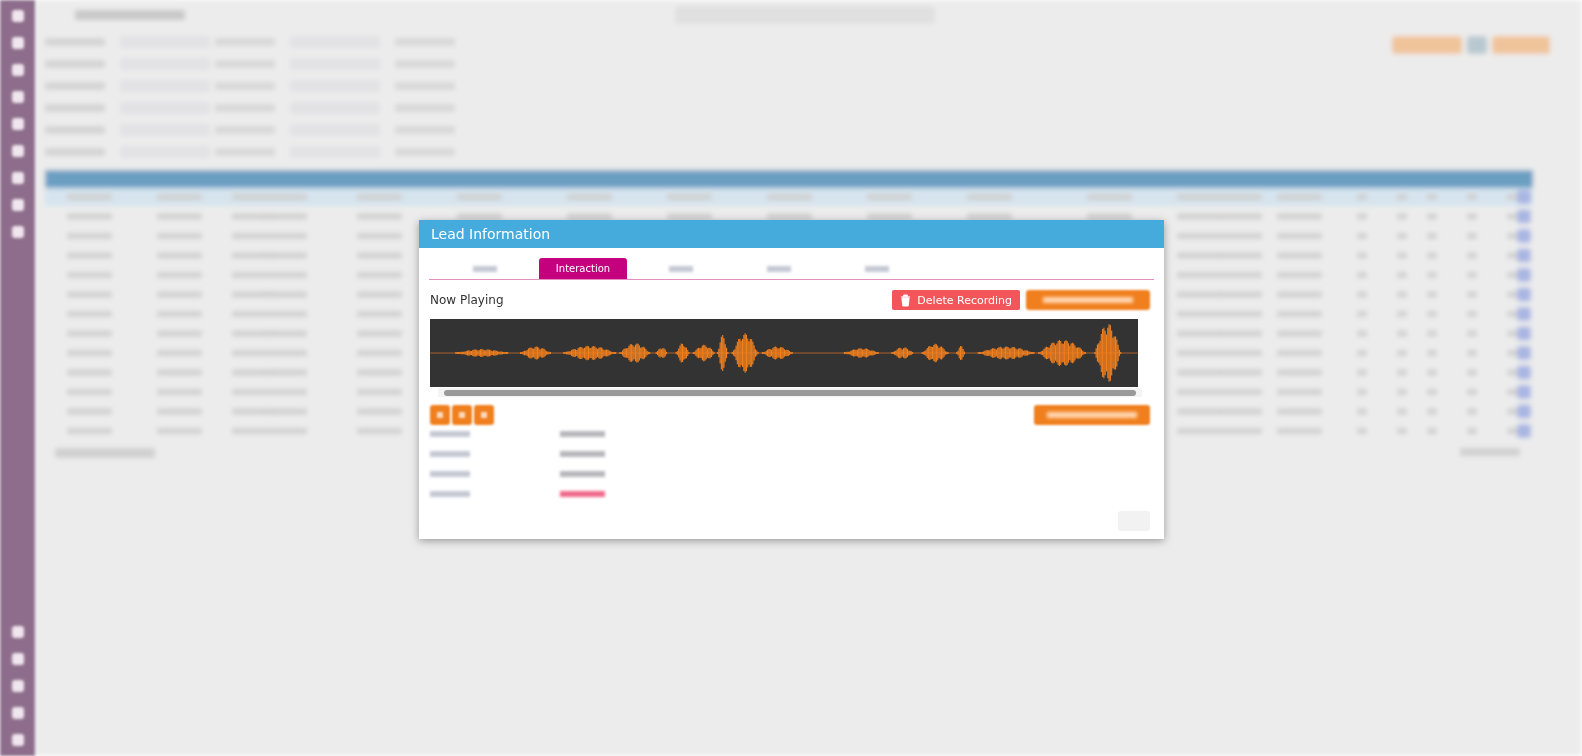 Image resolution: width=1582 pixels, height=756 pixels. I want to click on player-action-button, so click(1092, 415).